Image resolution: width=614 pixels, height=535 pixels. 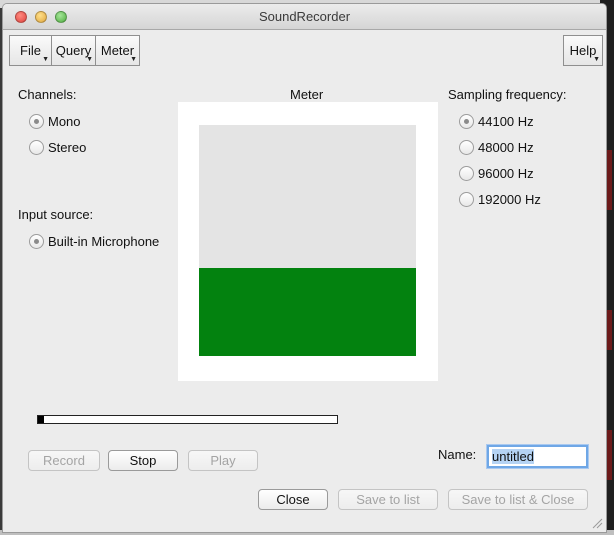 I want to click on sampling-48000-radio, so click(x=466, y=147).